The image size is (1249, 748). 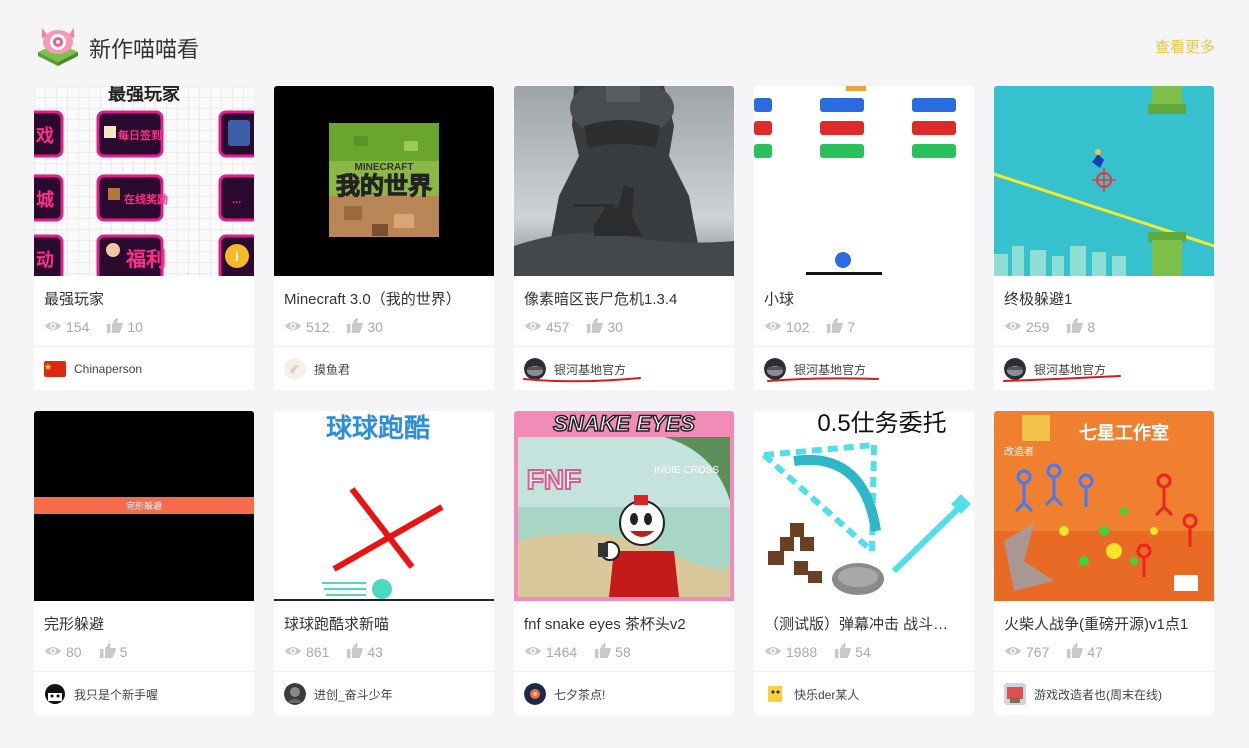 I want to click on view-count: 259, so click(x=1038, y=327).